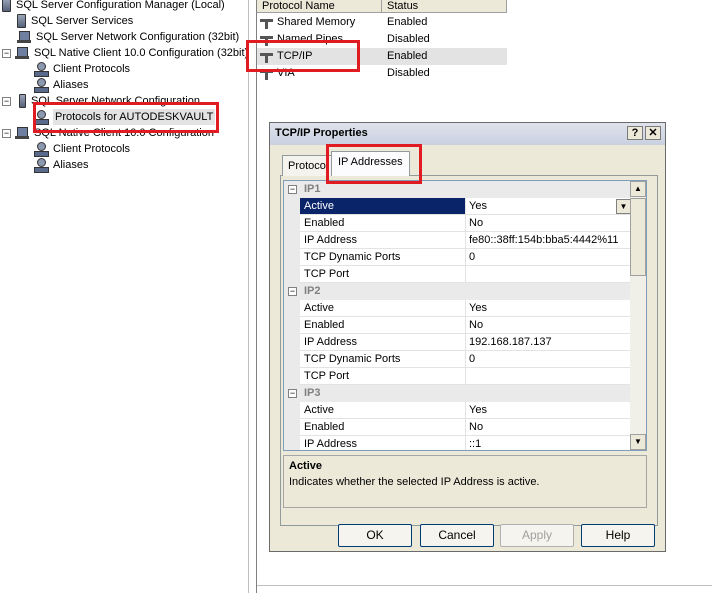 This screenshot has height=593, width=712. I want to click on grid-row: IP Address fe80::38ff:154b:bba5:4442%11, so click(458, 240).